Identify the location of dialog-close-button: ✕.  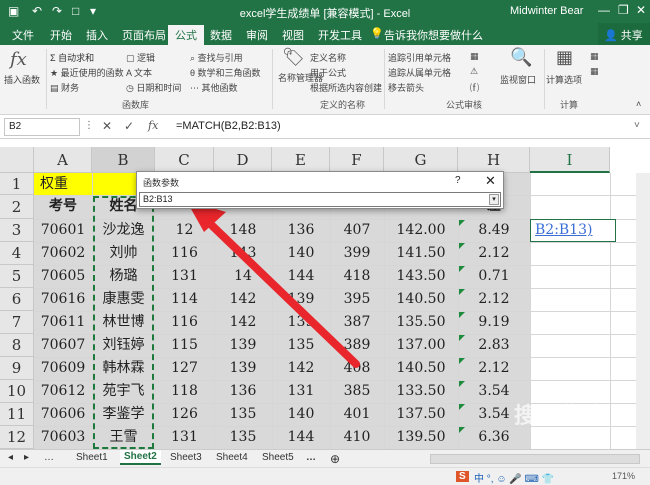
(490, 181).